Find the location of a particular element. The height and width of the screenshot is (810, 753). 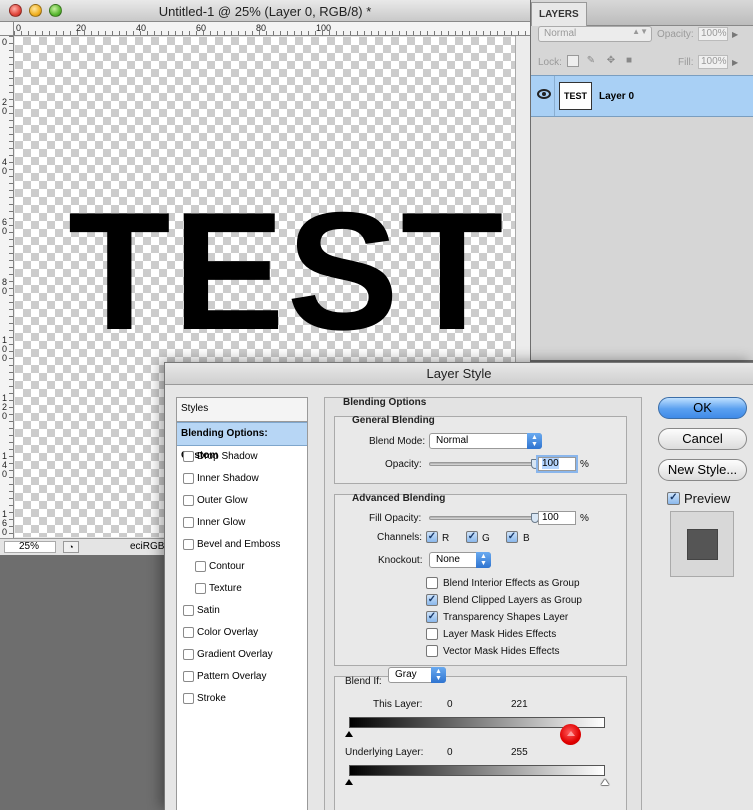

style-item-stroke: Stroke is located at coordinates (242, 699).